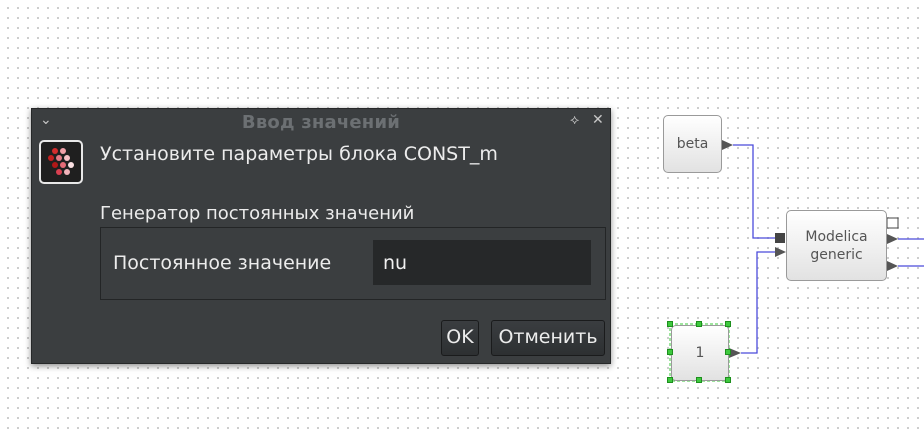  I want to click on dialog-titlebar: ⌄ Ввод значений ⟡ ✕, so click(321, 122).